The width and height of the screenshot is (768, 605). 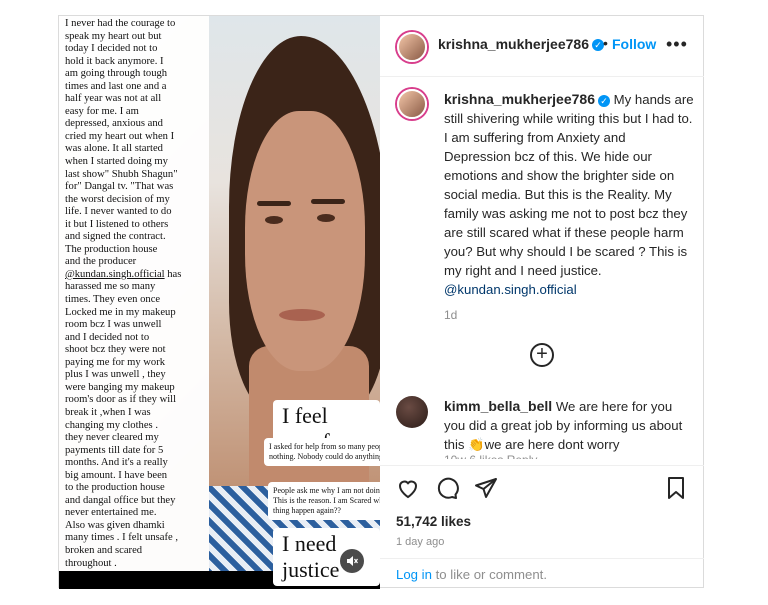 I want to click on story-line: throughout ., so click(x=91, y=563).